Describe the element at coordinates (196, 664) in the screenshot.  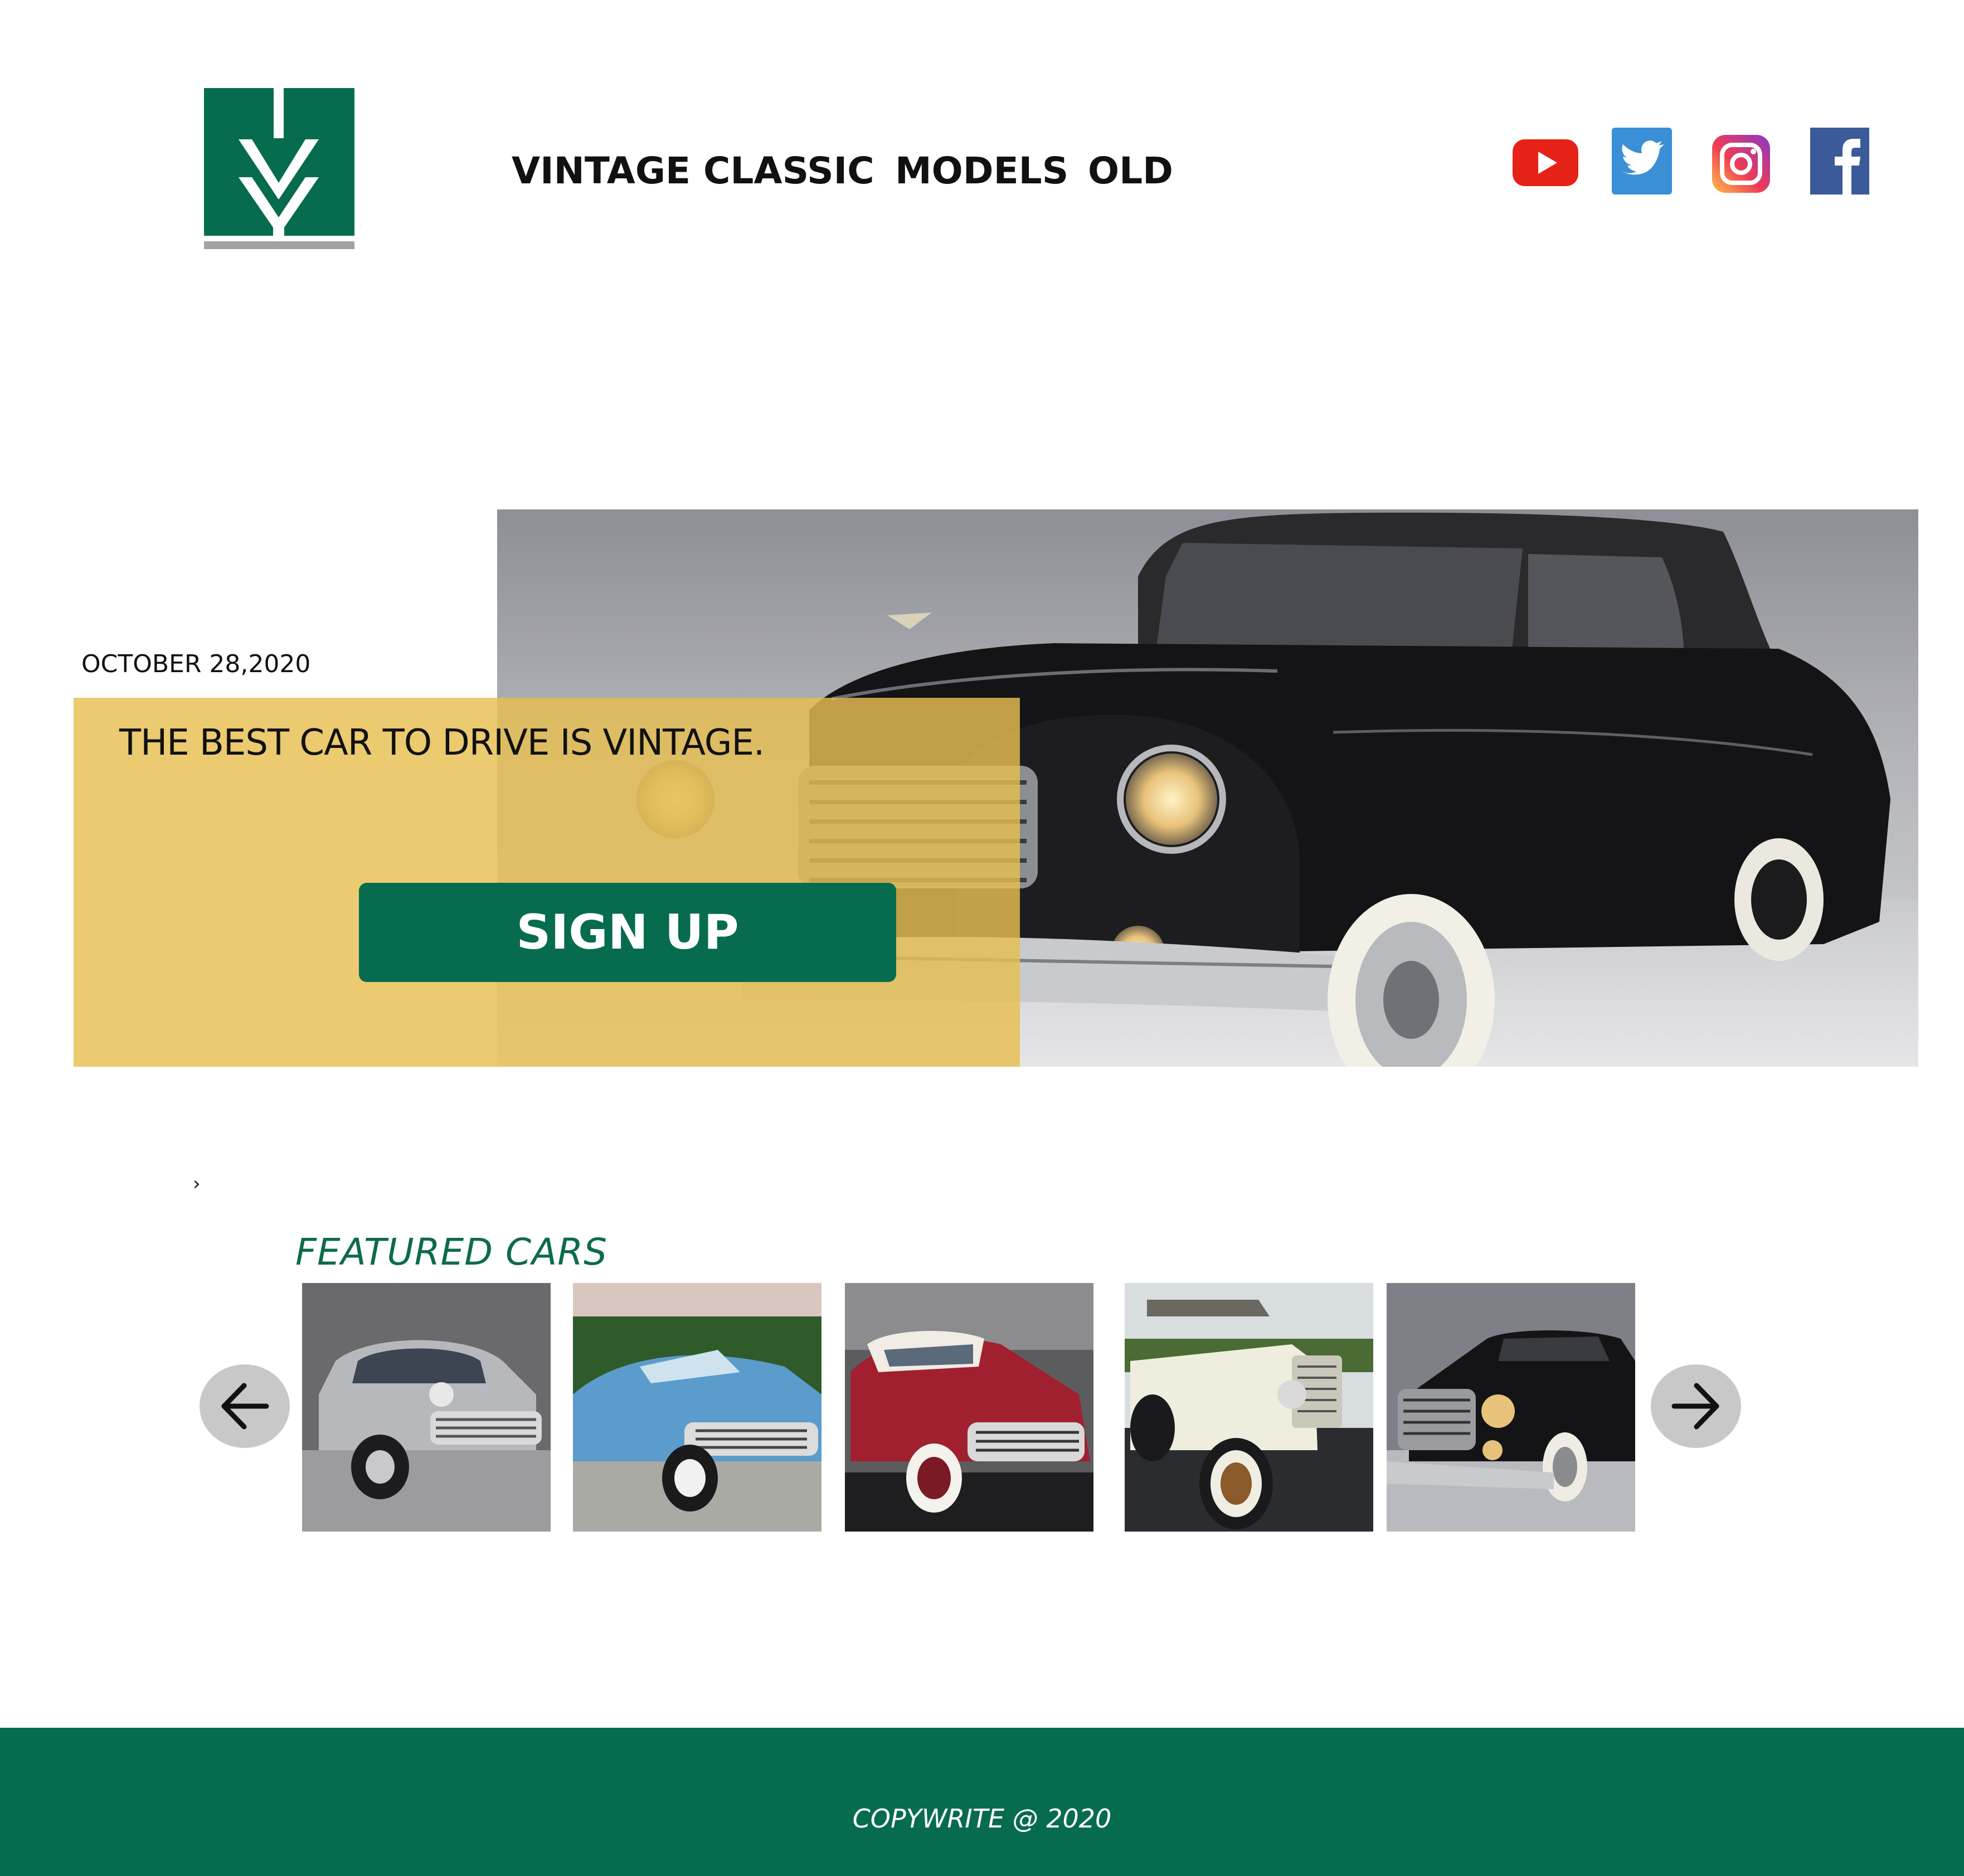
I see `hero-date: OCTOBER 28,2020` at that location.